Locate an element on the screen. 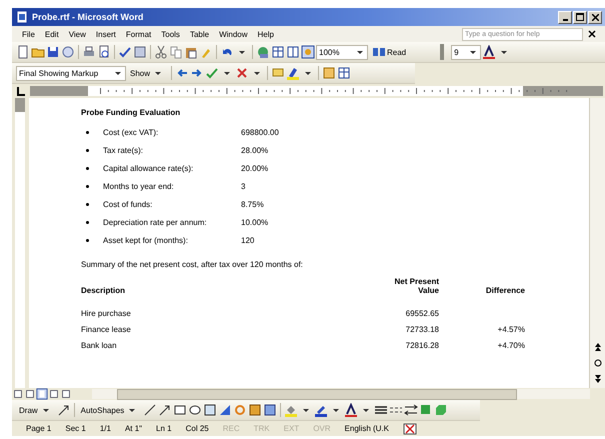 The image size is (605, 439). show-button: Show is located at coordinates (147, 73).